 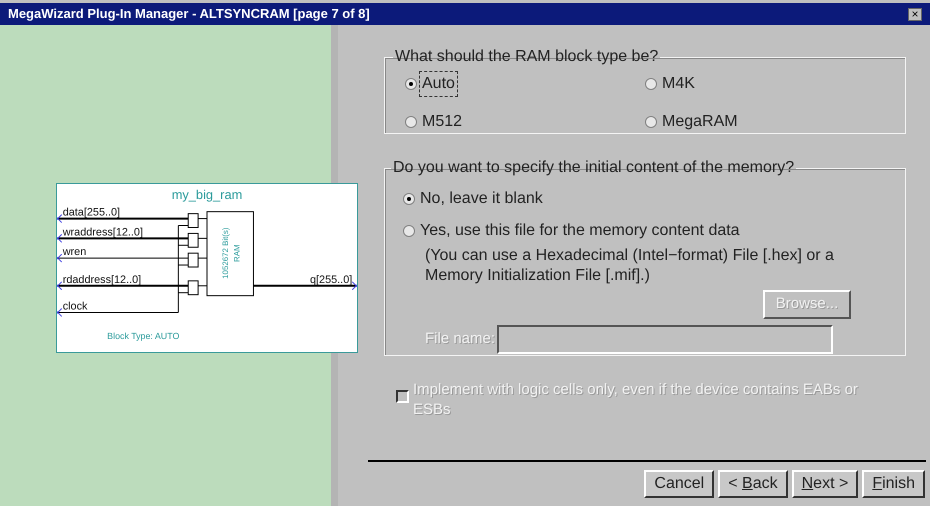 I want to click on close-button: ×, so click(x=915, y=14).